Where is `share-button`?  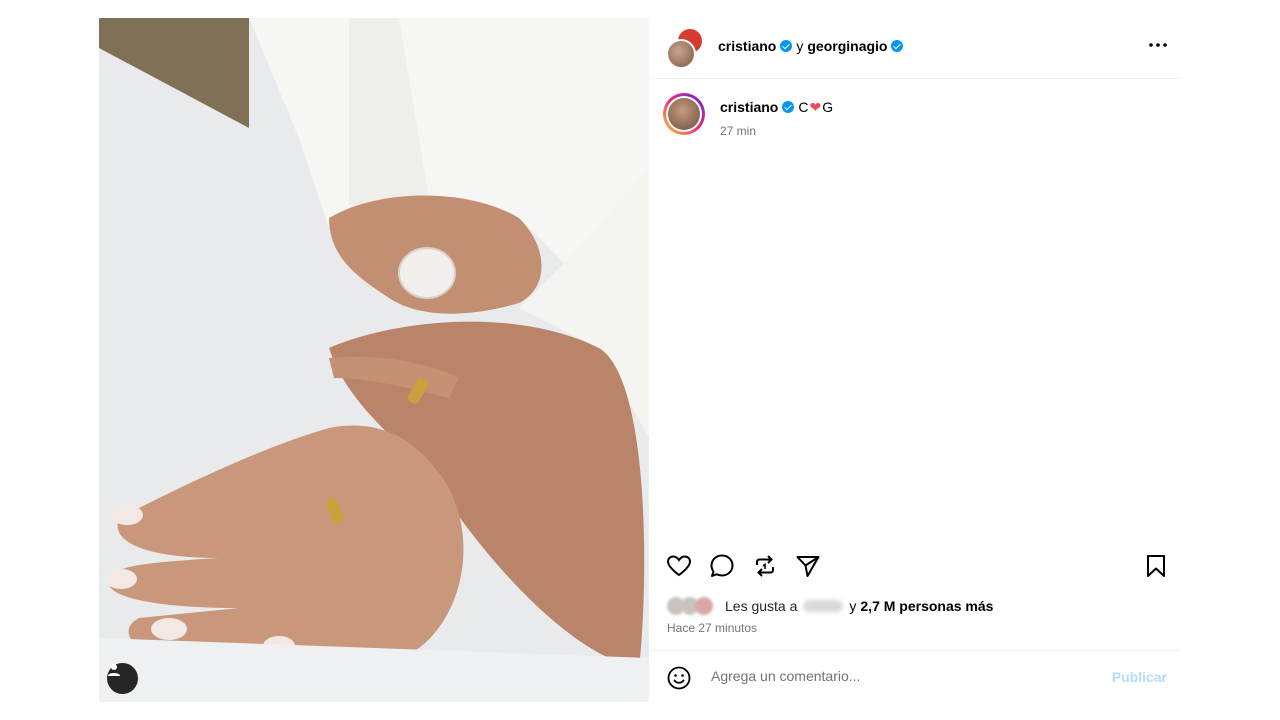
share-button is located at coordinates (808, 566).